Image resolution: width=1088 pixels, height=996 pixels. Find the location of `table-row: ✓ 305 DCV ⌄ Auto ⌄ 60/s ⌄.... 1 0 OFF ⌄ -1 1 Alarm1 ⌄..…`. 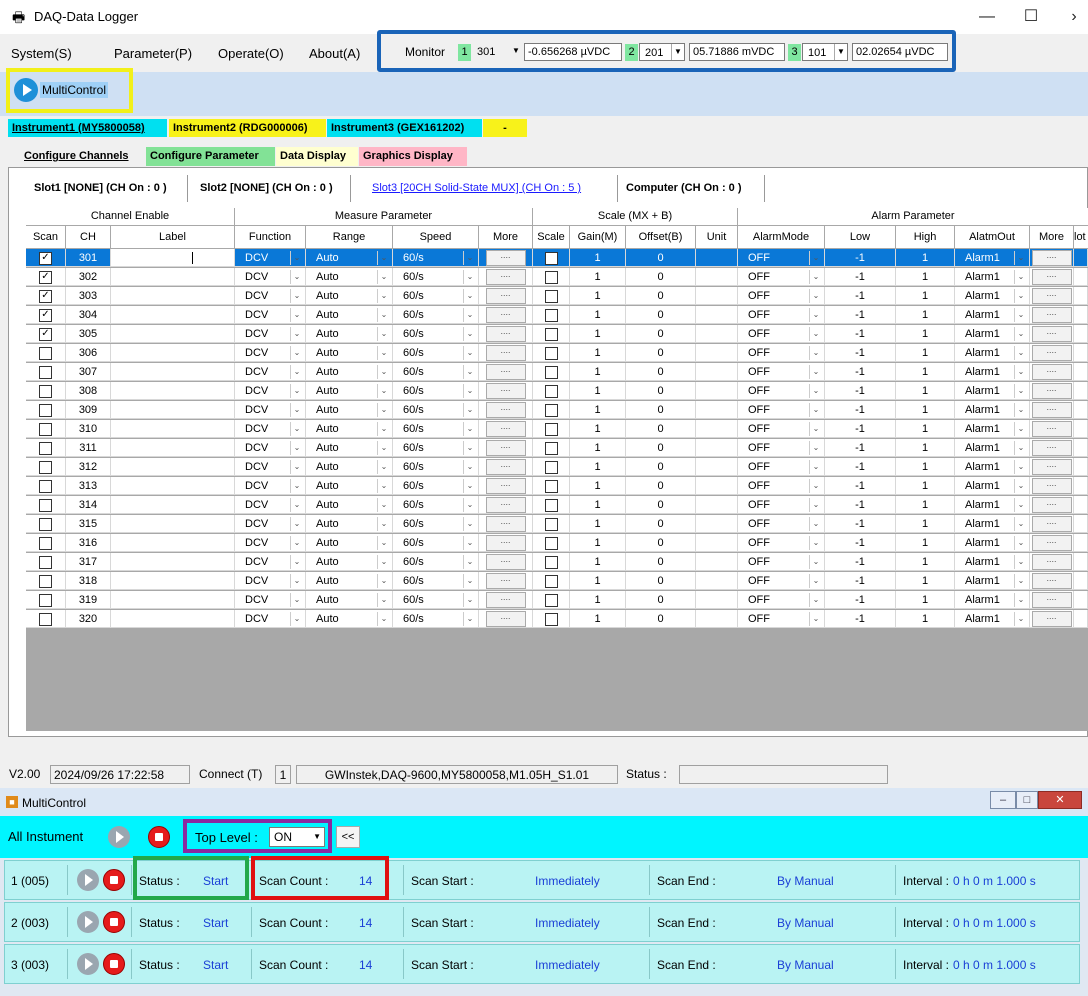

table-row: ✓ 305 DCV ⌄ Auto ⌄ 60/s ⌄.... 1 0 OFF ⌄ -1 1 Alarm1 ⌄..… is located at coordinates (557, 334).